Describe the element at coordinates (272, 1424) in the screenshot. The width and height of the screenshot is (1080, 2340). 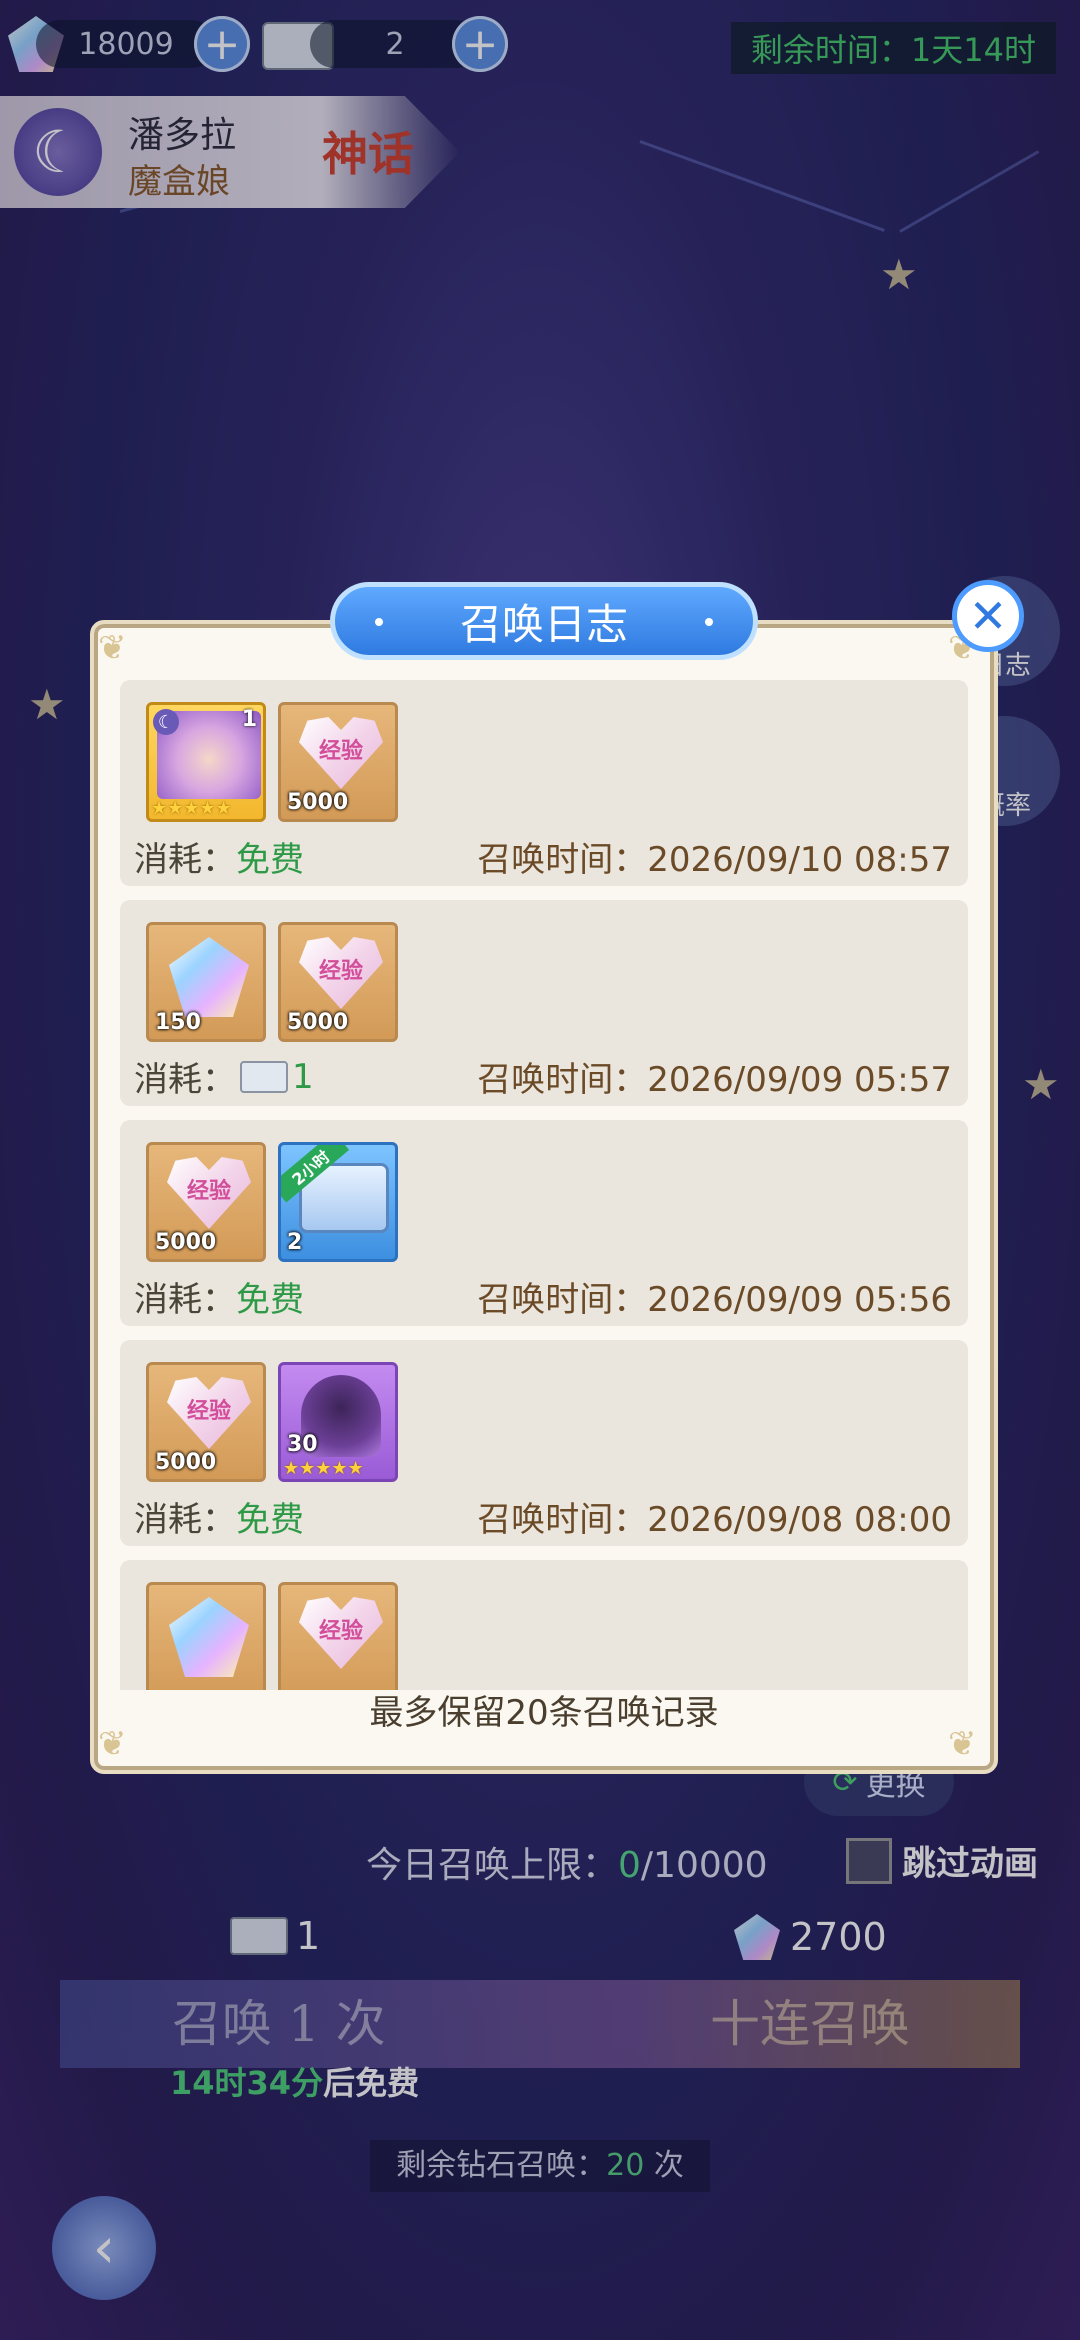
I see `reward-items: 经验 5000 30 ★★★★★` at that location.